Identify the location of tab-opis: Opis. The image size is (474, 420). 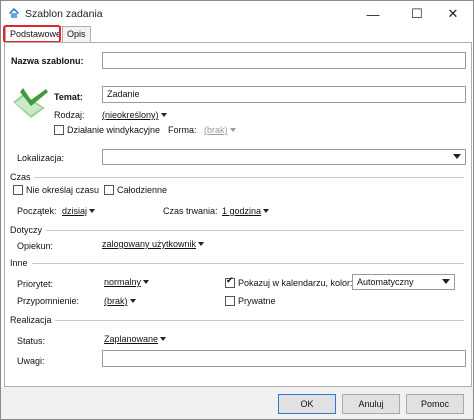
(76, 34).